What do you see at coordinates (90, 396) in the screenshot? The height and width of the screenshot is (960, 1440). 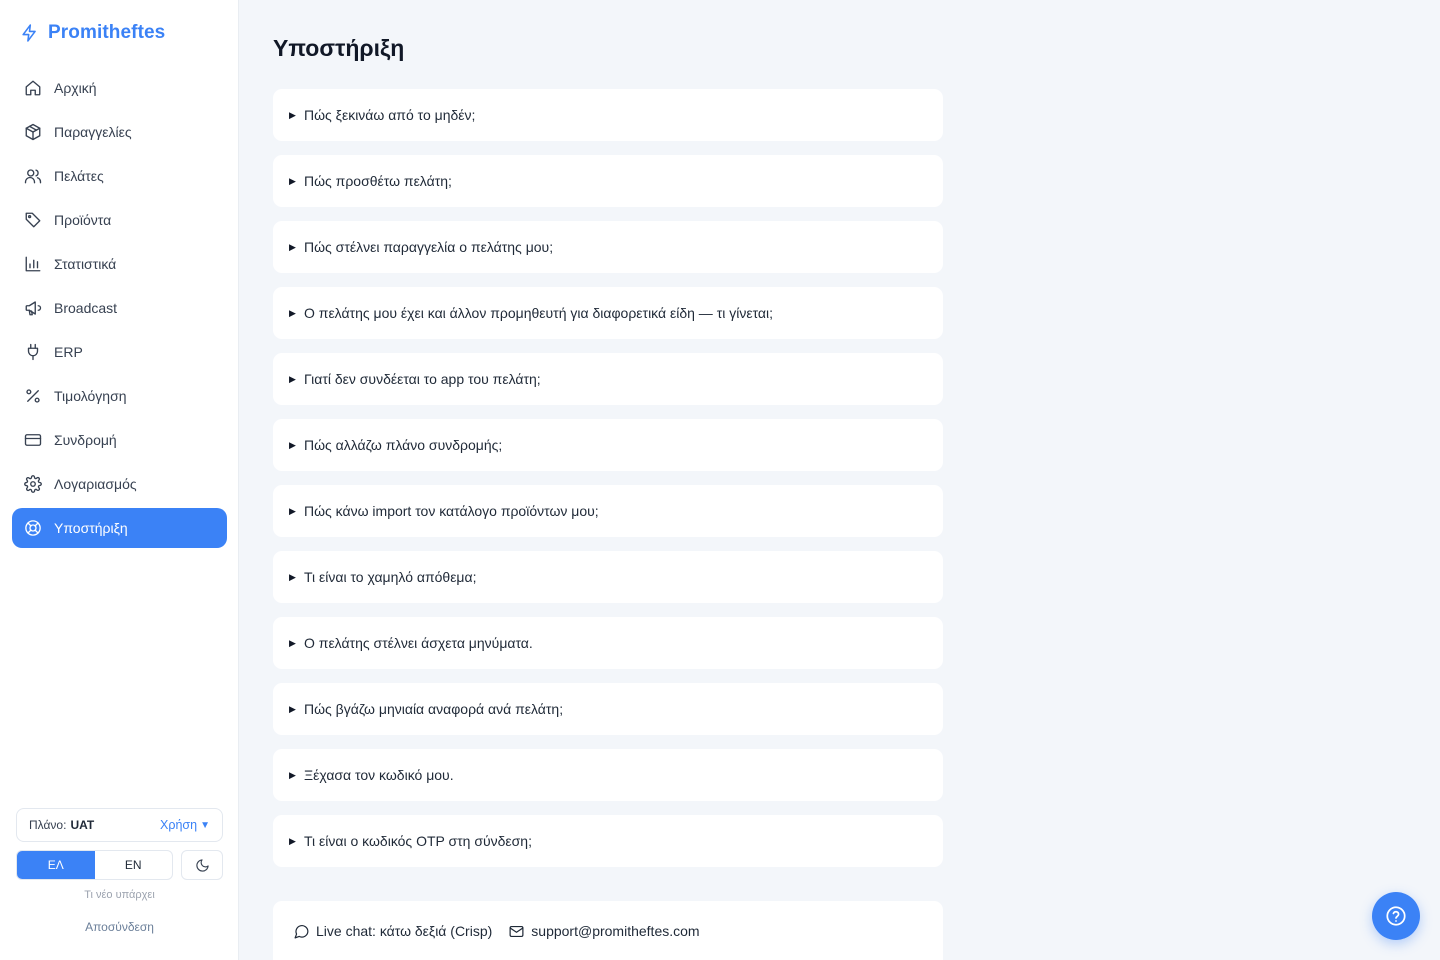 I see `sidebar-item-label: Τιμολόγηση` at bounding box center [90, 396].